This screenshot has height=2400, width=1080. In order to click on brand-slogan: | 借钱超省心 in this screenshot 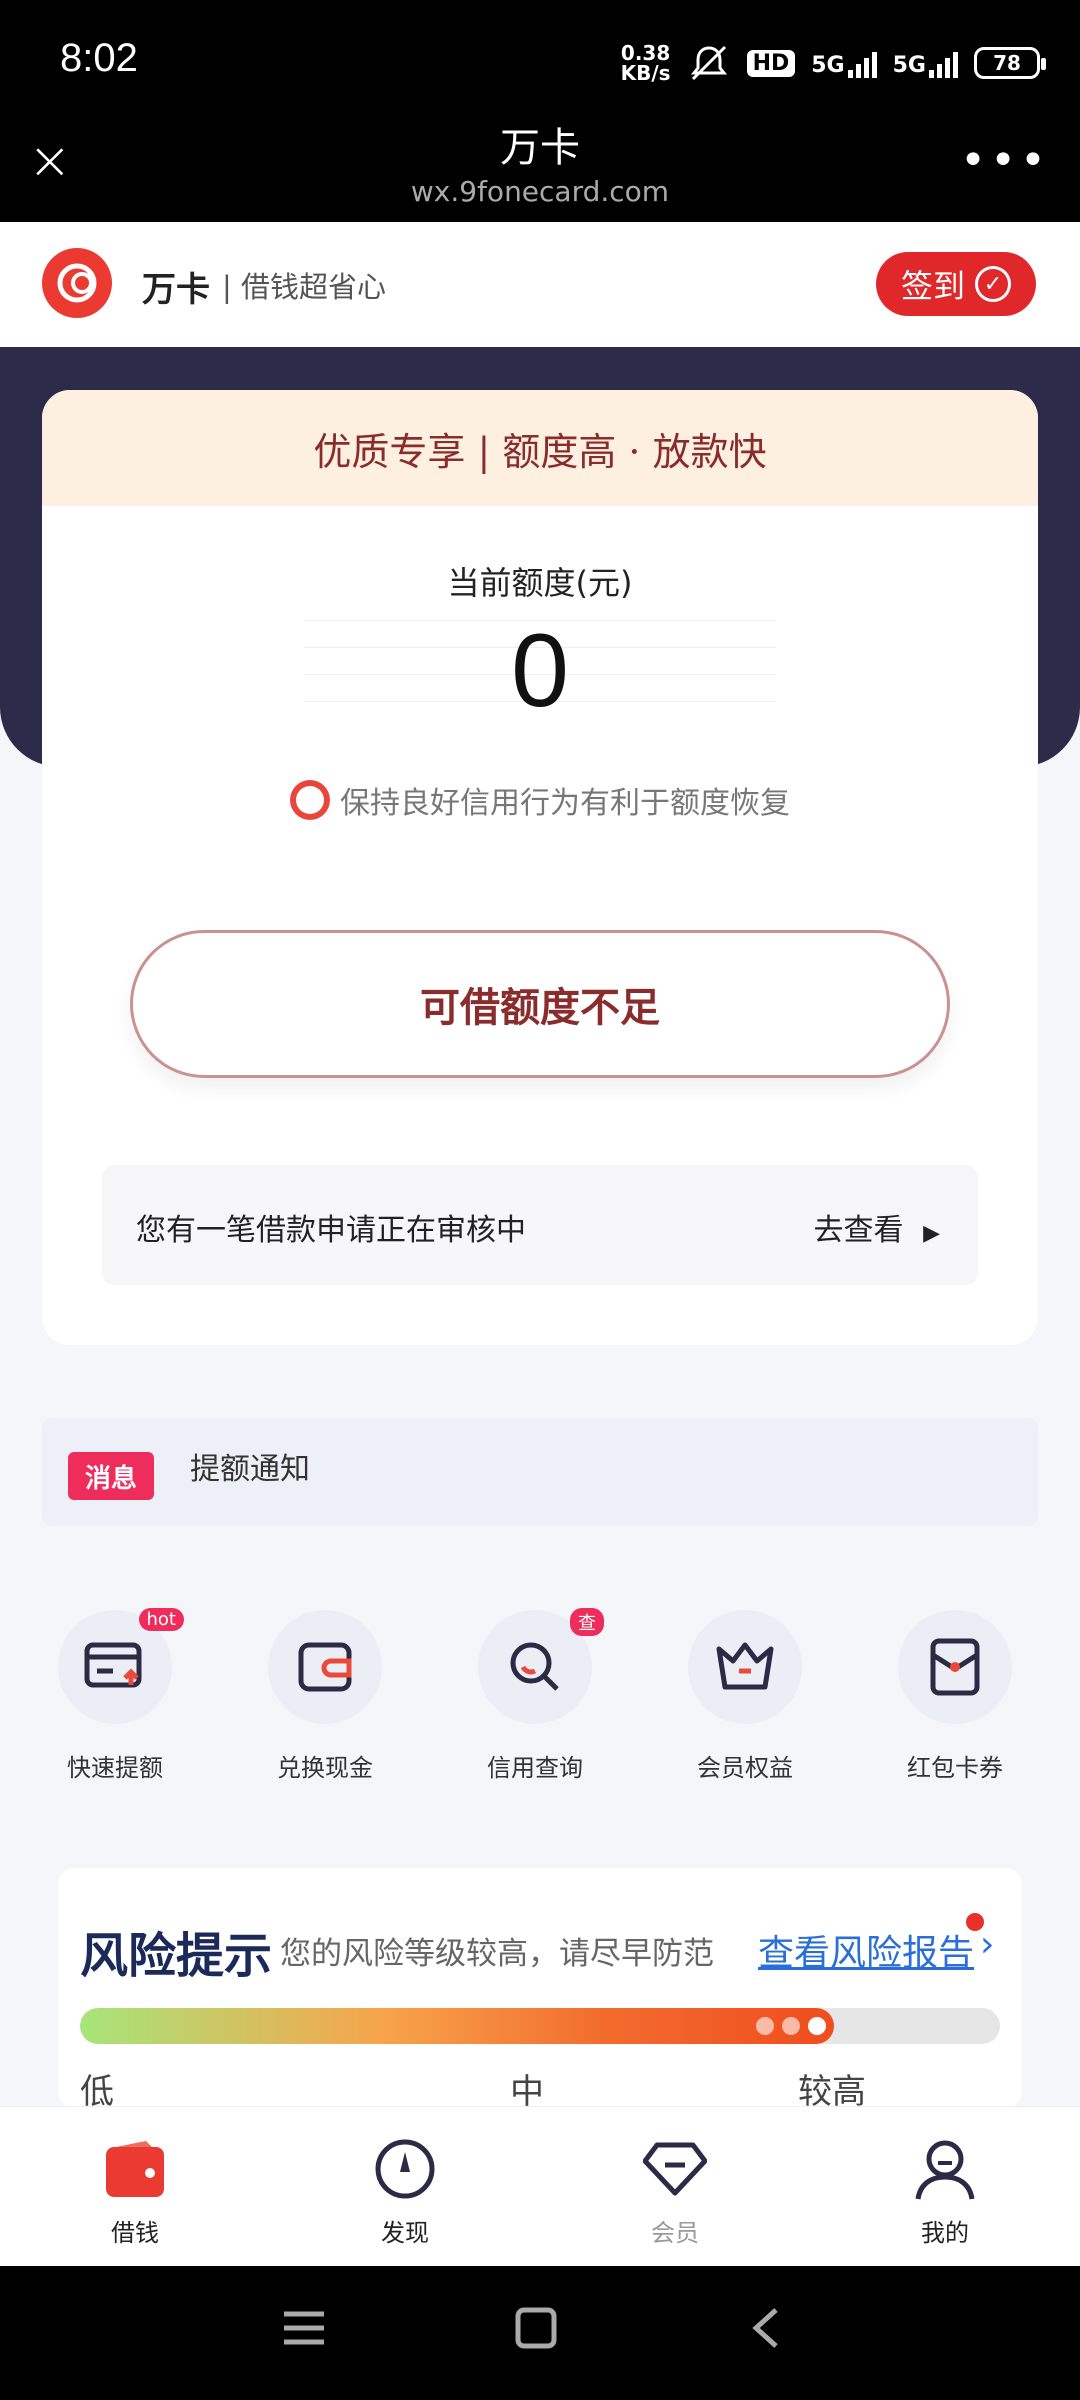, I will do `click(304, 287)`.